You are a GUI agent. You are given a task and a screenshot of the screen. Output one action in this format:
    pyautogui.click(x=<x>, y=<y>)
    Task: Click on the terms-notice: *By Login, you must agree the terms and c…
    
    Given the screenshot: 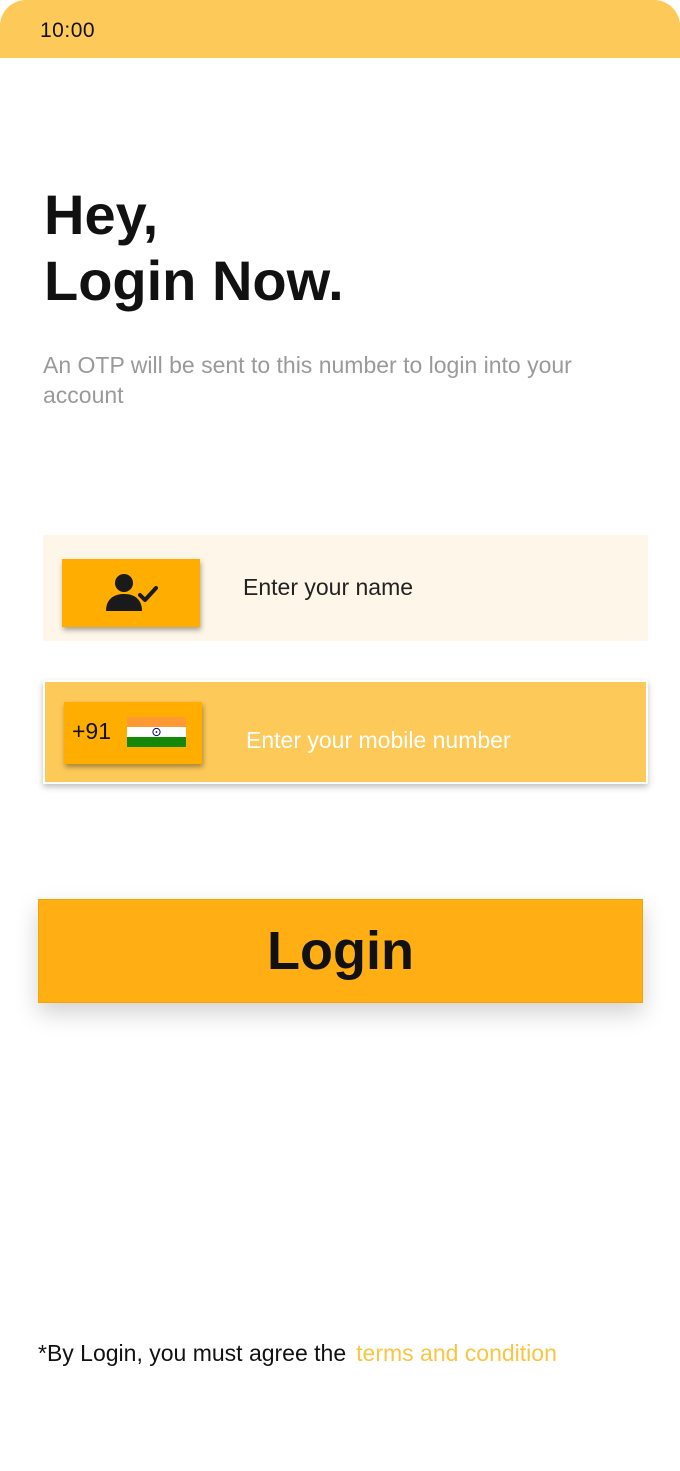 What is the action you would take?
    pyautogui.click(x=297, y=1353)
    